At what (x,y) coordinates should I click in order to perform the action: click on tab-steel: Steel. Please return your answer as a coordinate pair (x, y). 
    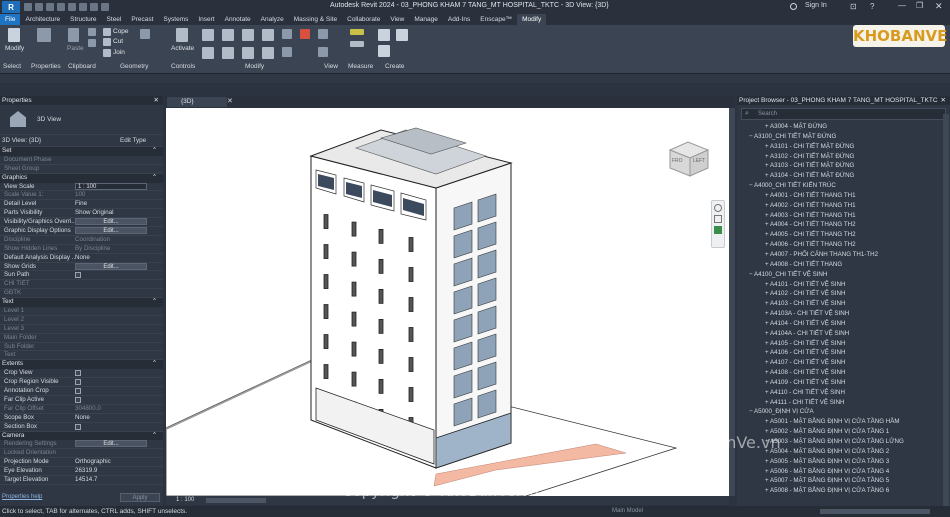
    Looking at the image, I should click on (114, 19).